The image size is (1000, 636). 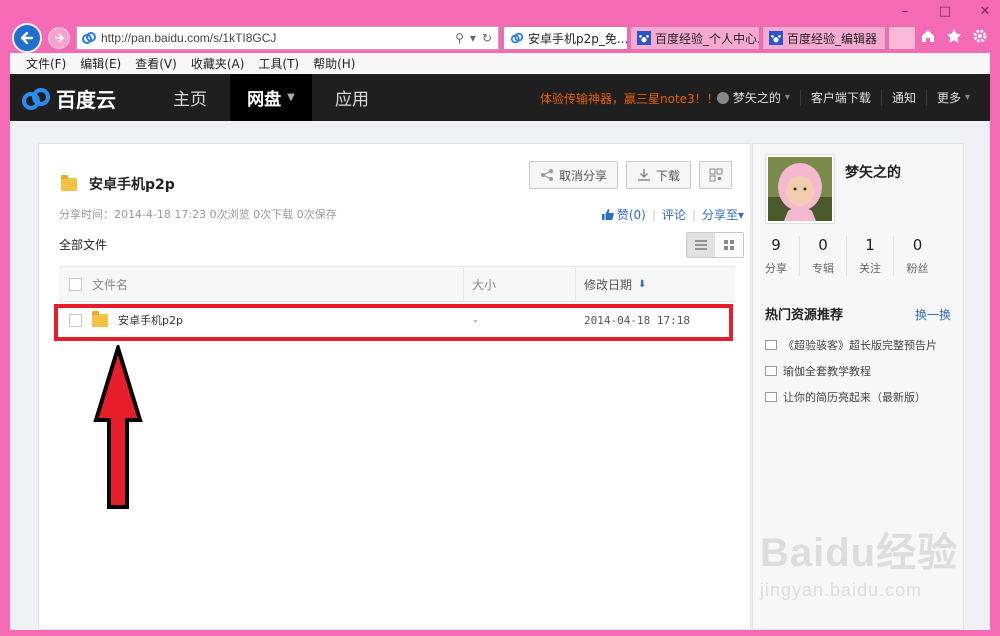 What do you see at coordinates (547, 175) in the screenshot?
I see `share-icon` at bounding box center [547, 175].